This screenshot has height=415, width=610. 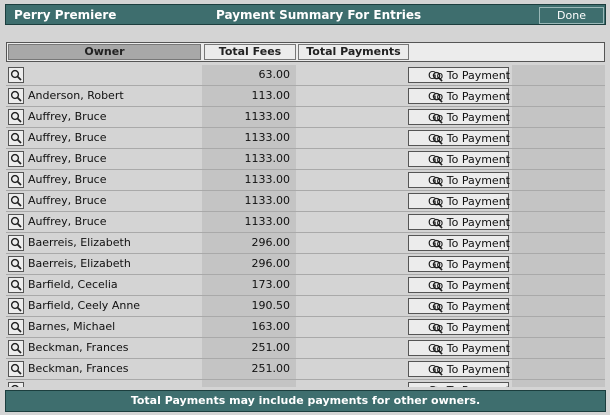 What do you see at coordinates (305, 75) in the screenshot?
I see `table-row: 63.00 Go To Payment` at bounding box center [305, 75].